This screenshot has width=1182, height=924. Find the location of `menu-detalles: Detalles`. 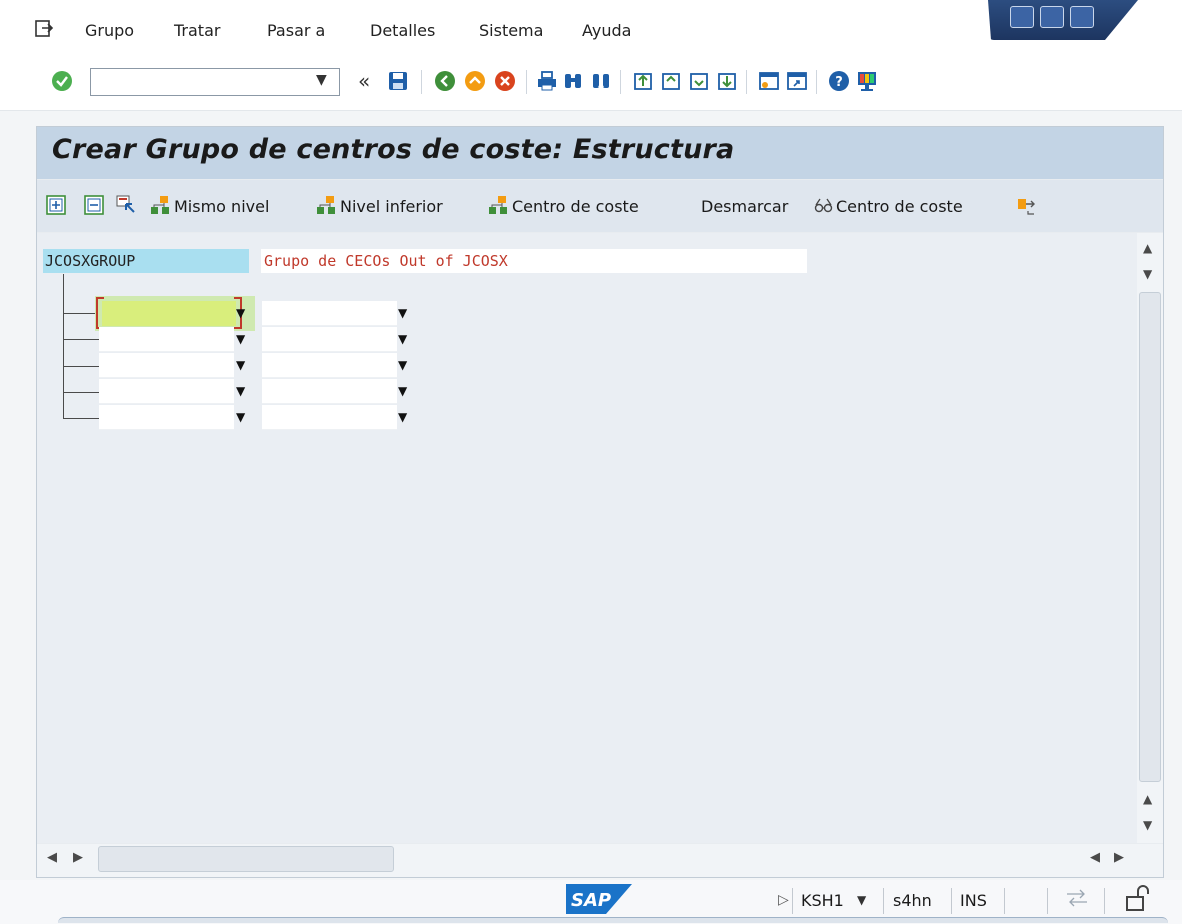

menu-detalles: Detalles is located at coordinates (402, 30).